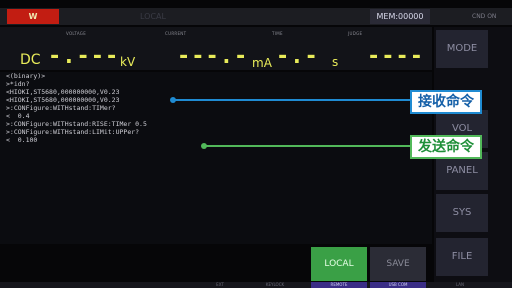  What do you see at coordinates (462, 49) in the screenshot?
I see `mode-button: MODE` at bounding box center [462, 49].